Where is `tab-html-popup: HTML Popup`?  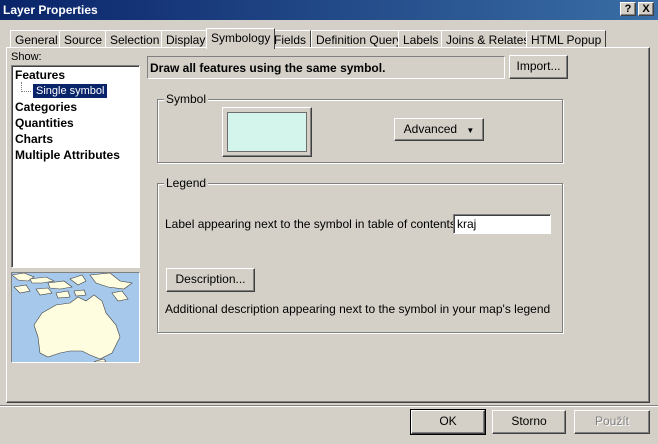
tab-html-popup: HTML Popup is located at coordinates (566, 39).